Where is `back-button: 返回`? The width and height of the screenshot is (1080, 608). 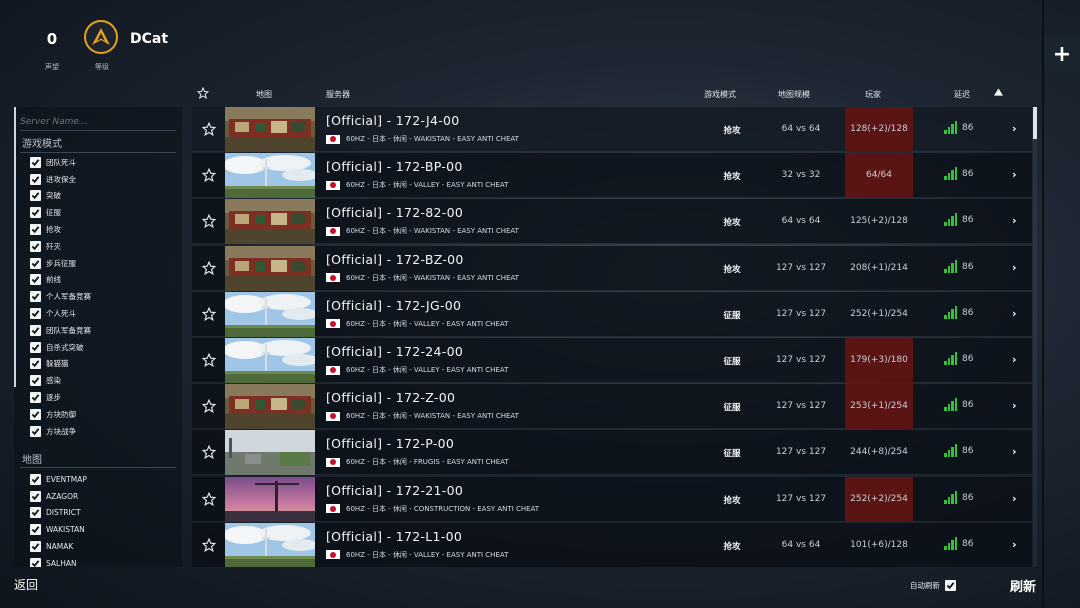 back-button: 返回 is located at coordinates (26, 584).